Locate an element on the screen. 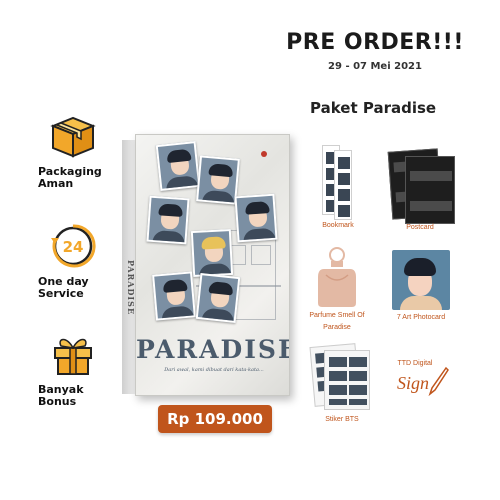 This screenshot has width=500, height=500. bookmark-image is located at coordinates (343, 185).